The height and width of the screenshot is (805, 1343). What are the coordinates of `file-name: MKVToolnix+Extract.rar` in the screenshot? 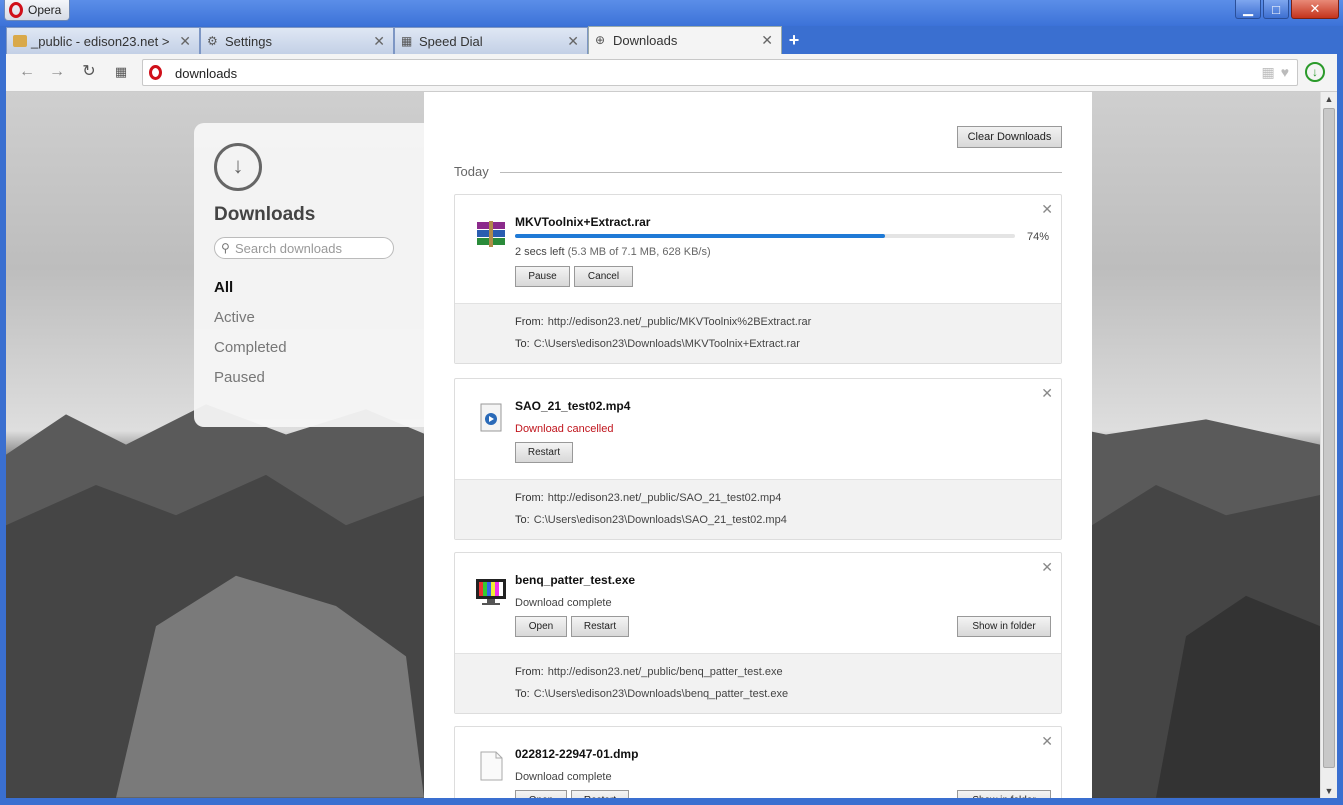 It's located at (582, 222).